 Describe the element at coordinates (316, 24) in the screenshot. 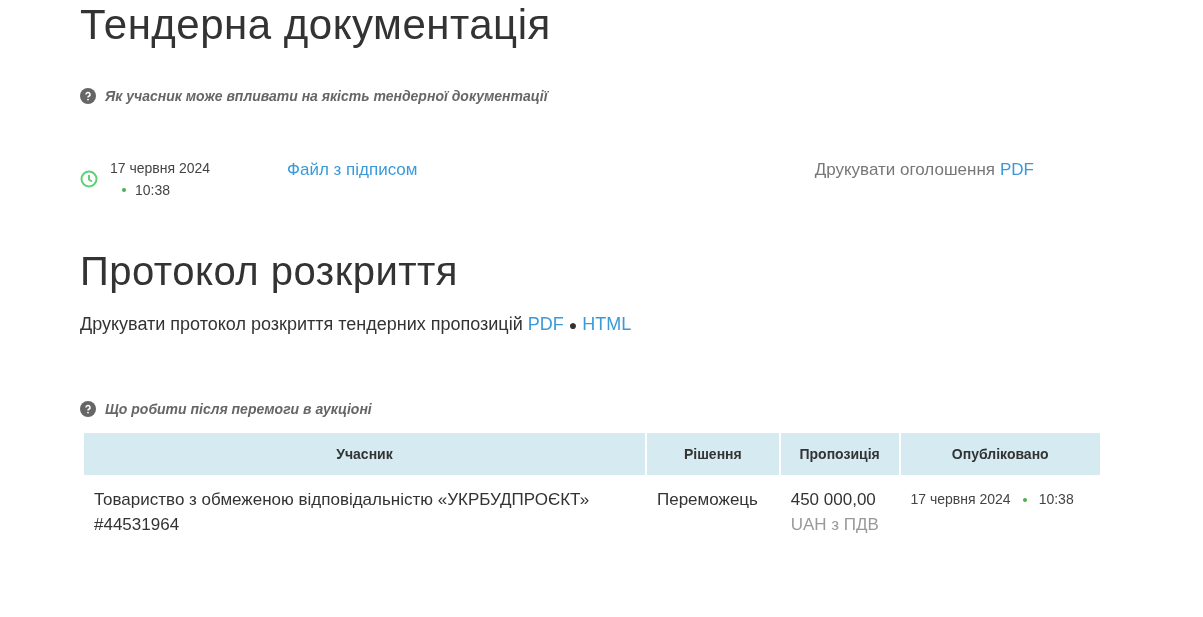

I see `page-title: Тендерна документація` at that location.